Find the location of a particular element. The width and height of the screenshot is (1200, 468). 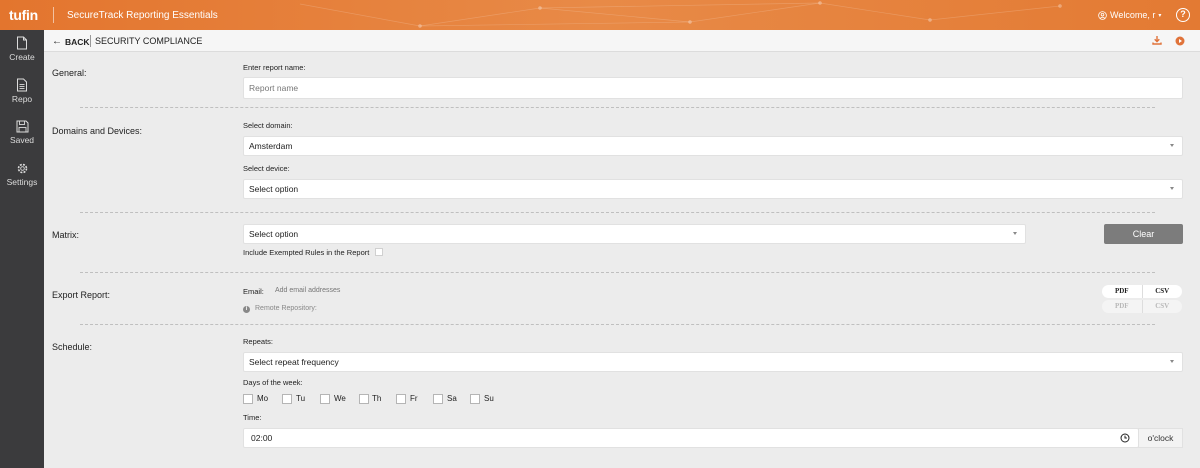

day-checkbox-su is located at coordinates (475, 399).